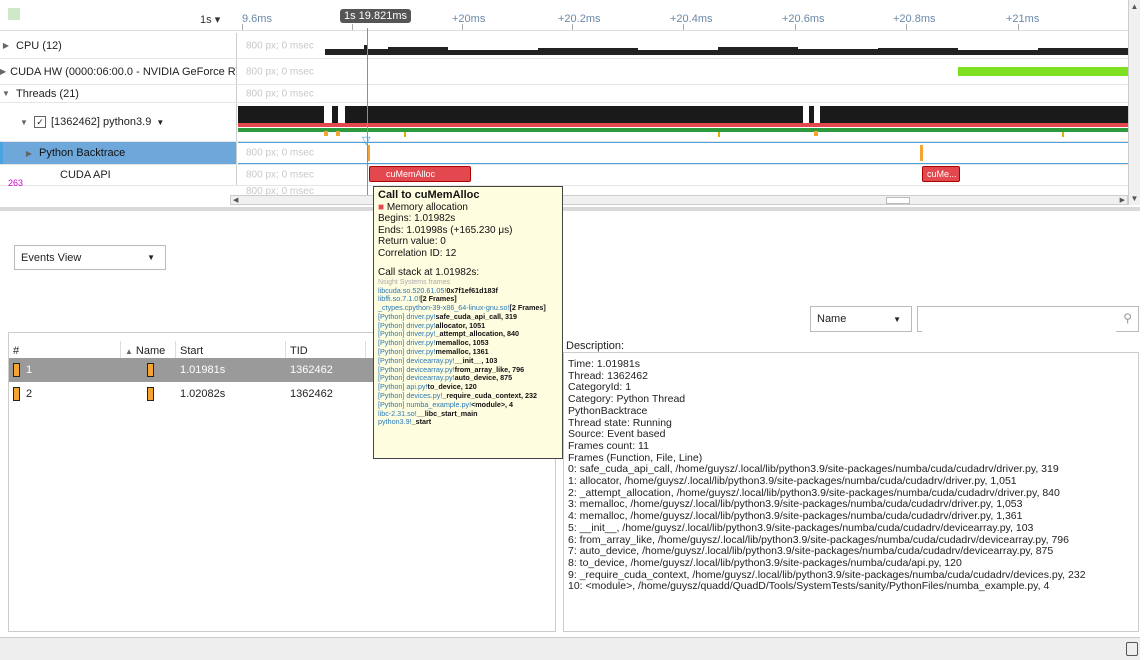 The image size is (1146, 660). What do you see at coordinates (16, 351) in the screenshot?
I see `col-label: #` at bounding box center [16, 351].